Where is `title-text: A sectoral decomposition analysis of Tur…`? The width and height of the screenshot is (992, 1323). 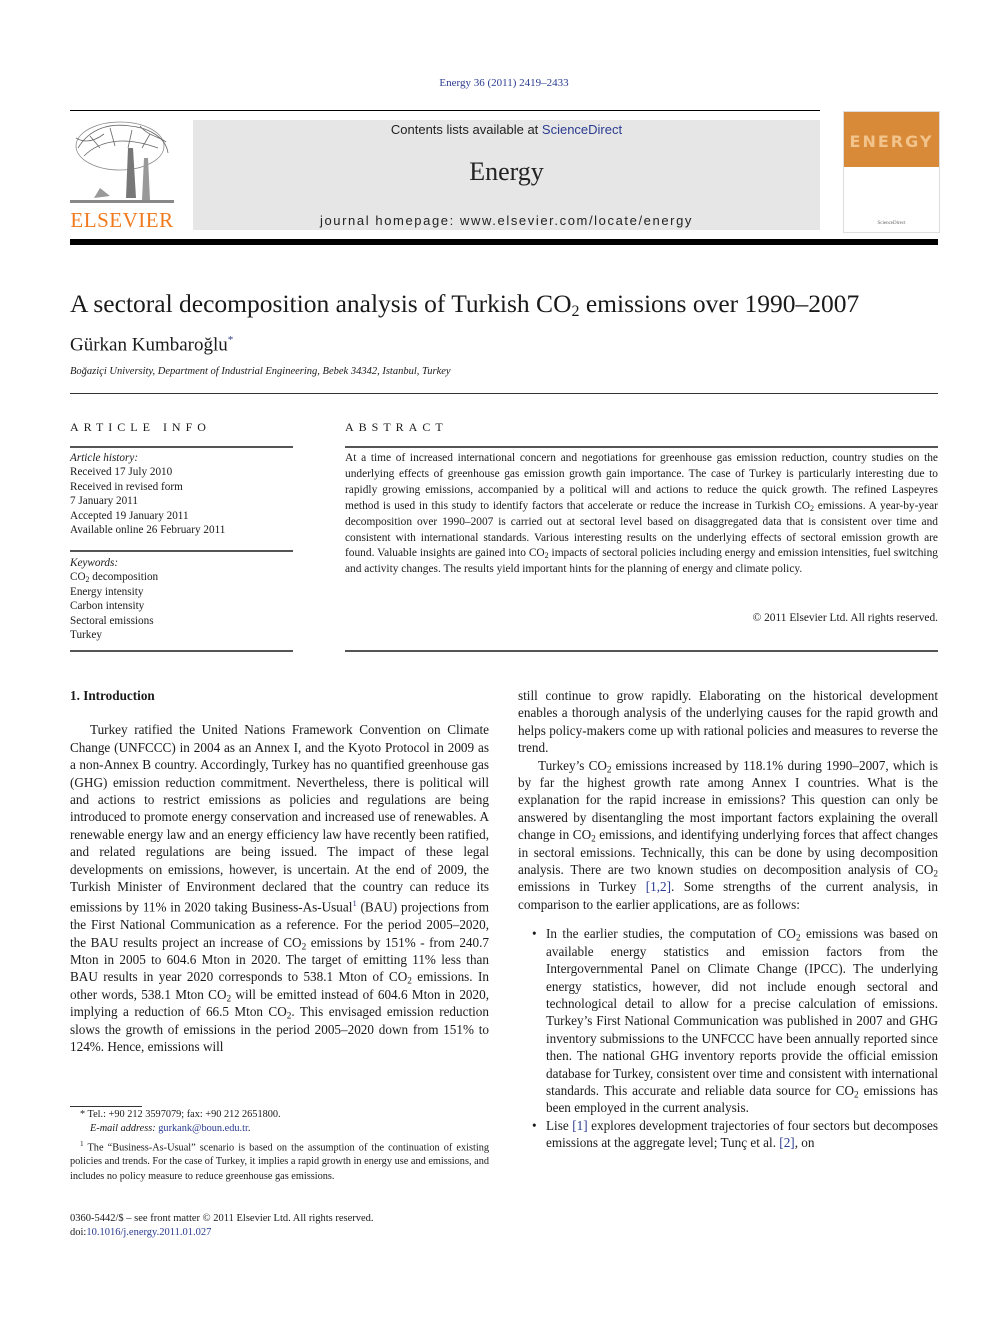
title-text: A sectoral decomposition analysis of Tur… is located at coordinates (321, 303).